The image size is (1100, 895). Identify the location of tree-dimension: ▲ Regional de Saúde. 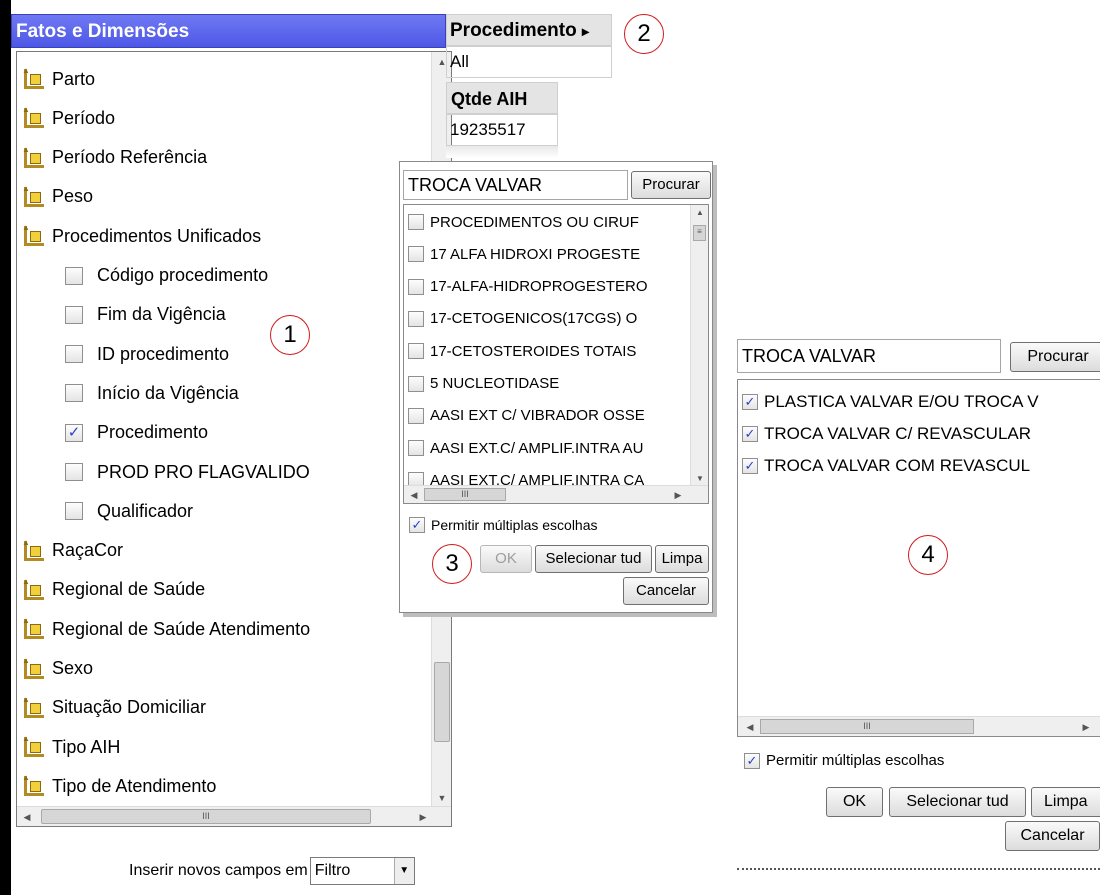
(113, 590).